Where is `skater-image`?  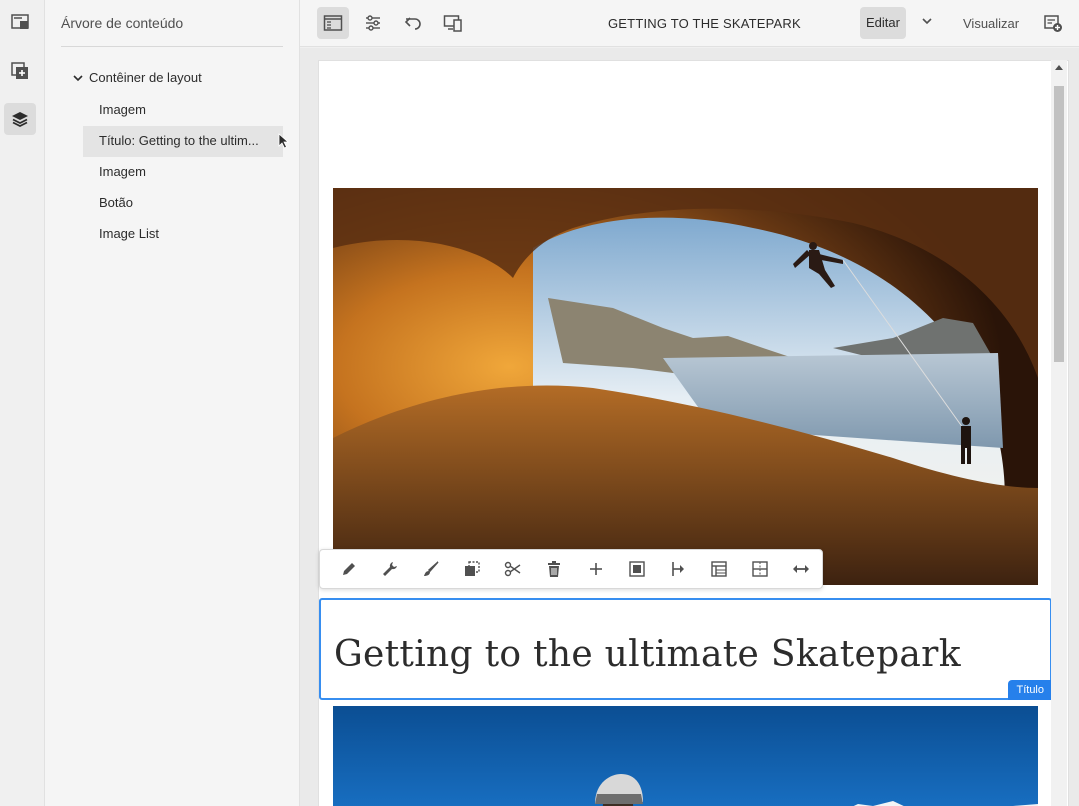 skater-image is located at coordinates (685, 756).